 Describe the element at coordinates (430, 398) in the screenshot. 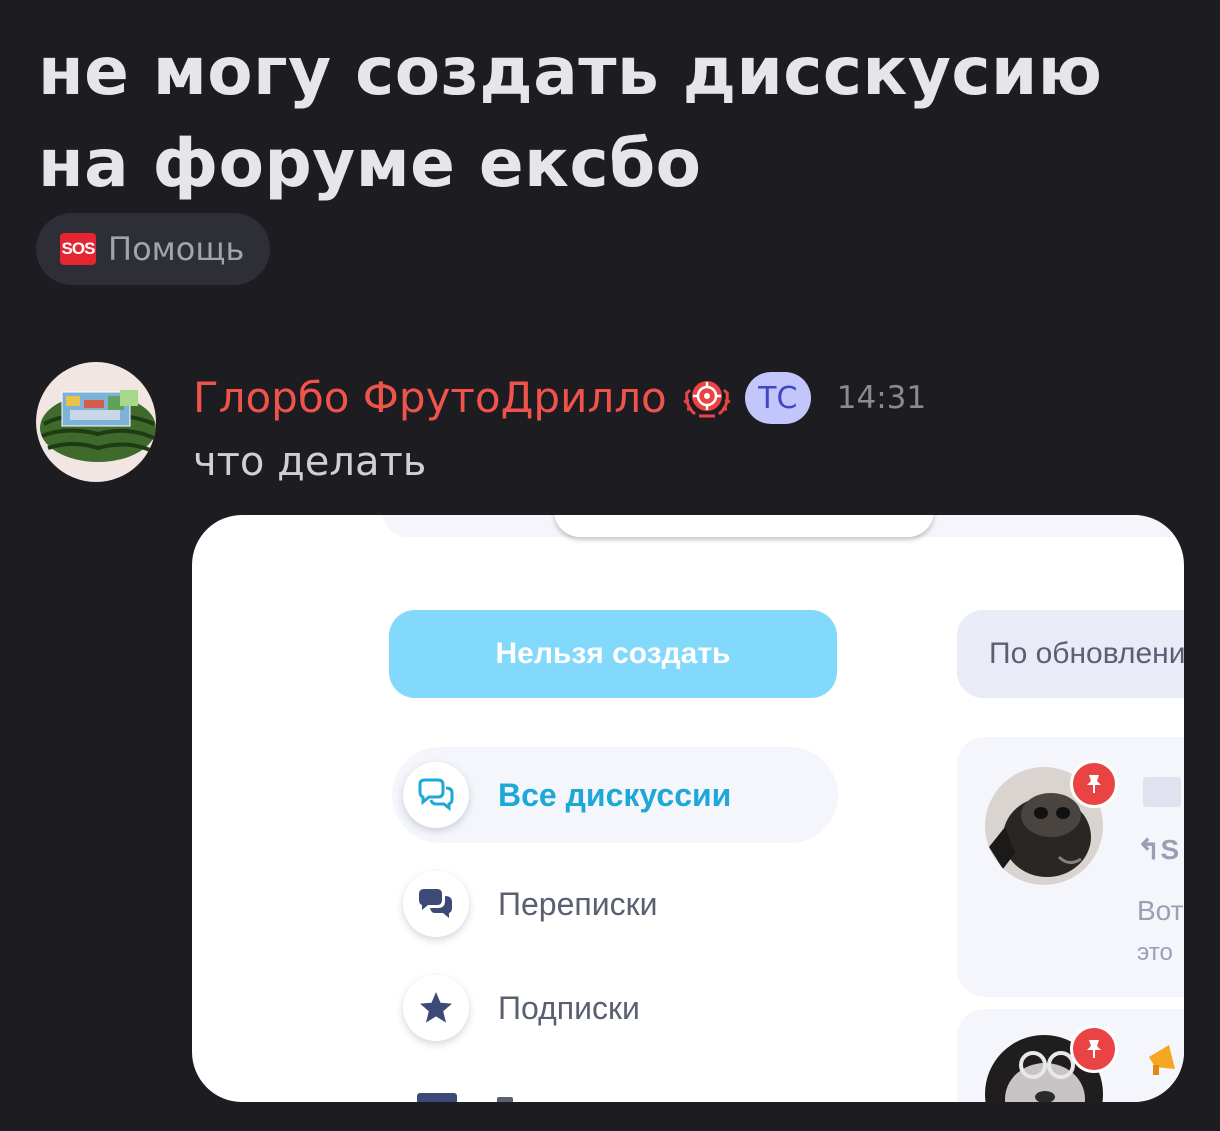

I see `author-name: Глорбо ФрутоДрилло` at that location.